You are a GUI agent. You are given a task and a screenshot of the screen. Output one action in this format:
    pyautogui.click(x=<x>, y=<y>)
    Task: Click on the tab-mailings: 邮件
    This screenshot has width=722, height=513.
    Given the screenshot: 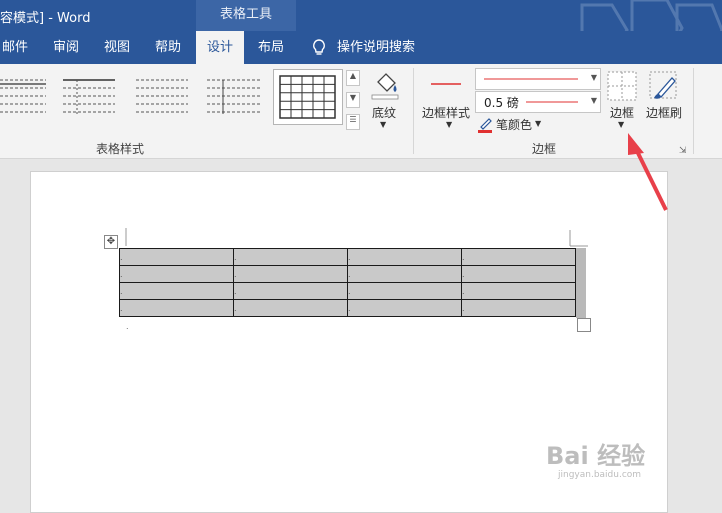 What is the action you would take?
    pyautogui.click(x=15, y=47)
    